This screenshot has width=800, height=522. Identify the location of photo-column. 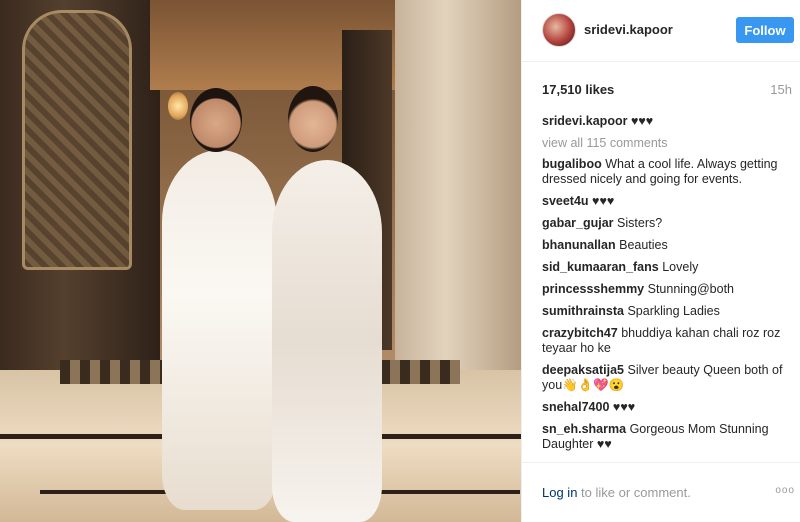
(458, 200).